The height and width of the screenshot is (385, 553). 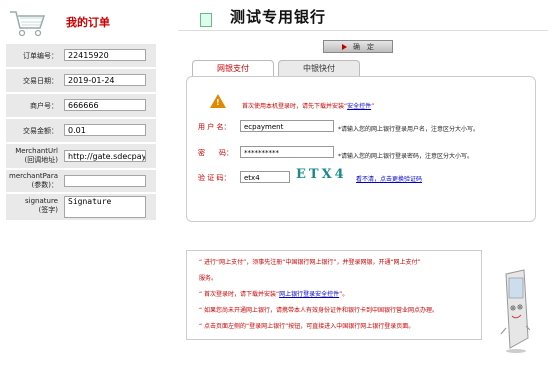 What do you see at coordinates (105, 130) in the screenshot?
I see `amount-input: 0.01` at bounding box center [105, 130].